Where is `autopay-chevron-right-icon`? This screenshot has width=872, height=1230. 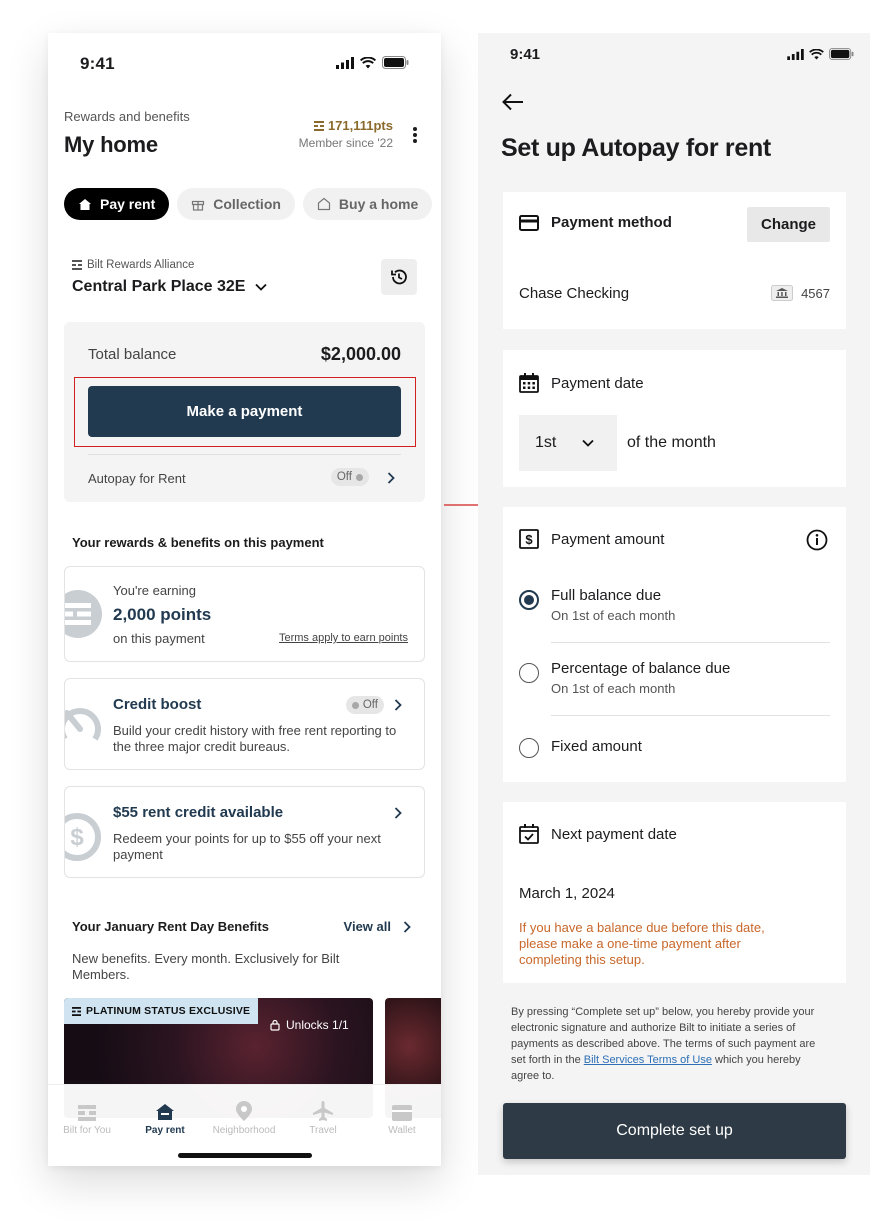
autopay-chevron-right-icon is located at coordinates (391, 478).